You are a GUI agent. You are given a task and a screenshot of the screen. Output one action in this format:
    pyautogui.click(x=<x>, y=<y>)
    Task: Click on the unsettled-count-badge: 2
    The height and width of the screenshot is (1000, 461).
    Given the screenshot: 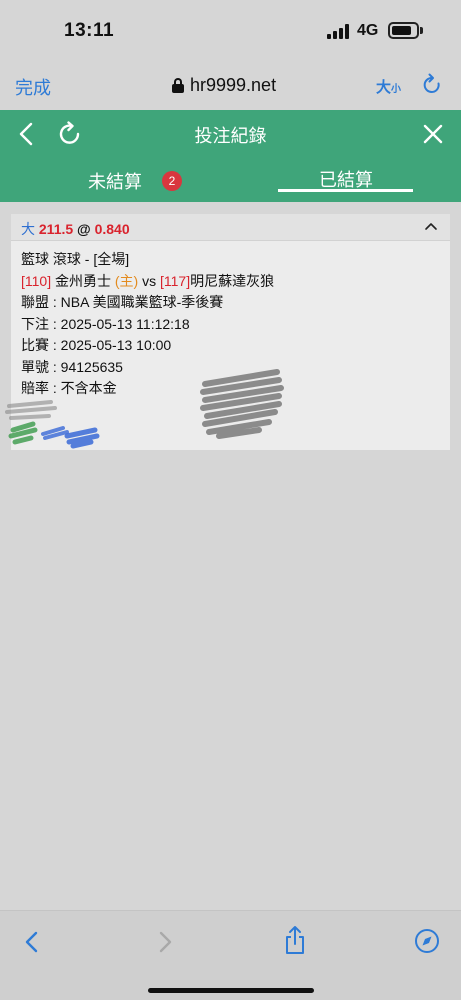 What is the action you would take?
    pyautogui.click(x=172, y=181)
    